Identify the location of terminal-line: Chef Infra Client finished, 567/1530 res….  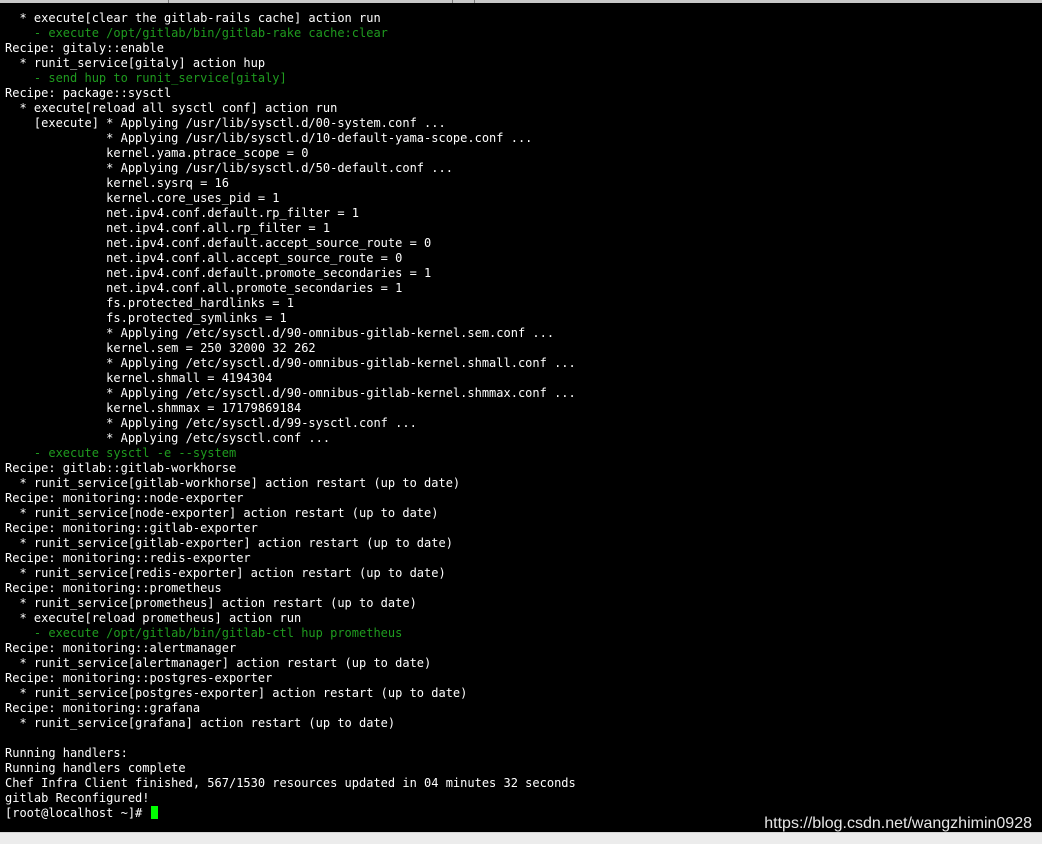
(290, 783).